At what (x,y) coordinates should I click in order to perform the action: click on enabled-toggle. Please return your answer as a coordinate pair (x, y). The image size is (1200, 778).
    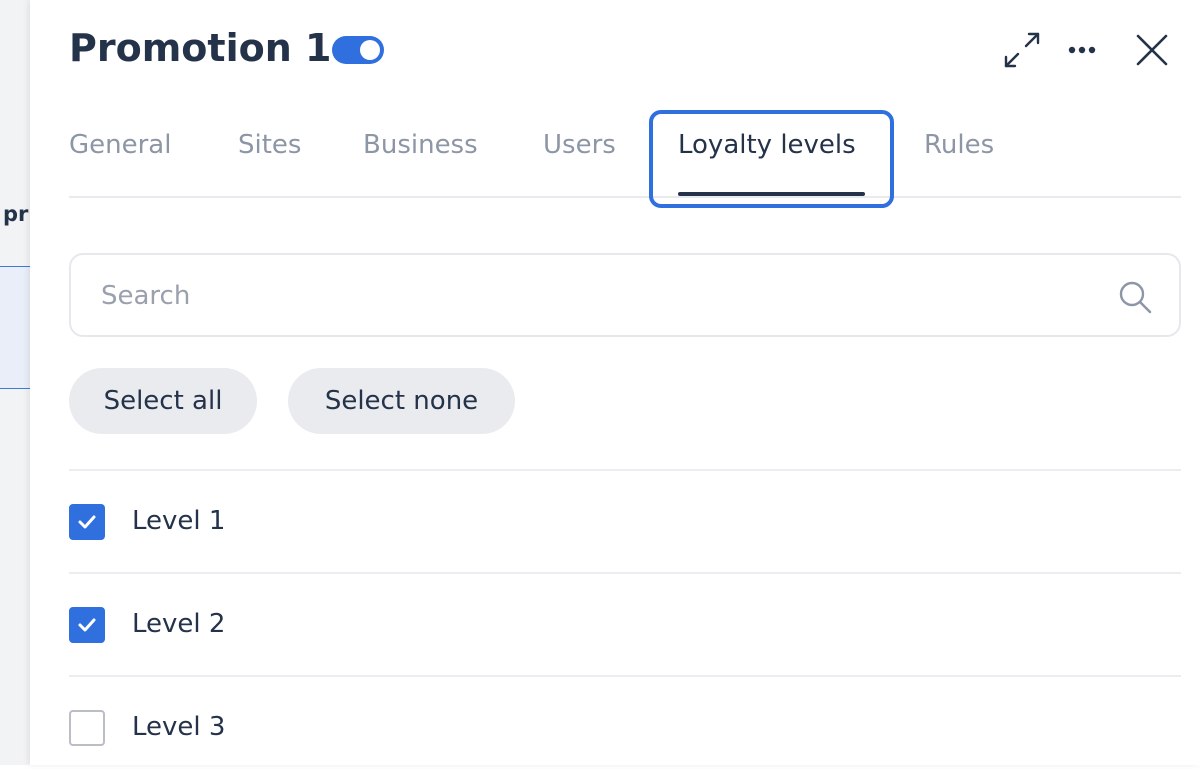
    Looking at the image, I should click on (358, 50).